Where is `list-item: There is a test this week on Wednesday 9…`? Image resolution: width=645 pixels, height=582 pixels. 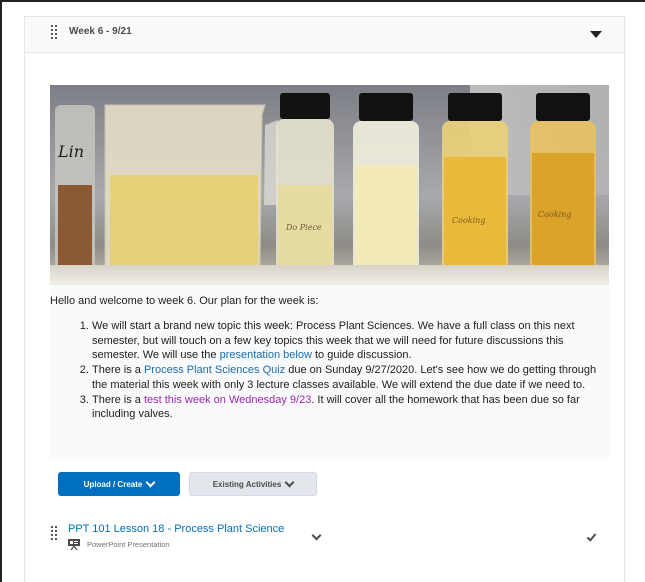
list-item: There is a test this week on Wednesday 9… is located at coordinates (348, 407).